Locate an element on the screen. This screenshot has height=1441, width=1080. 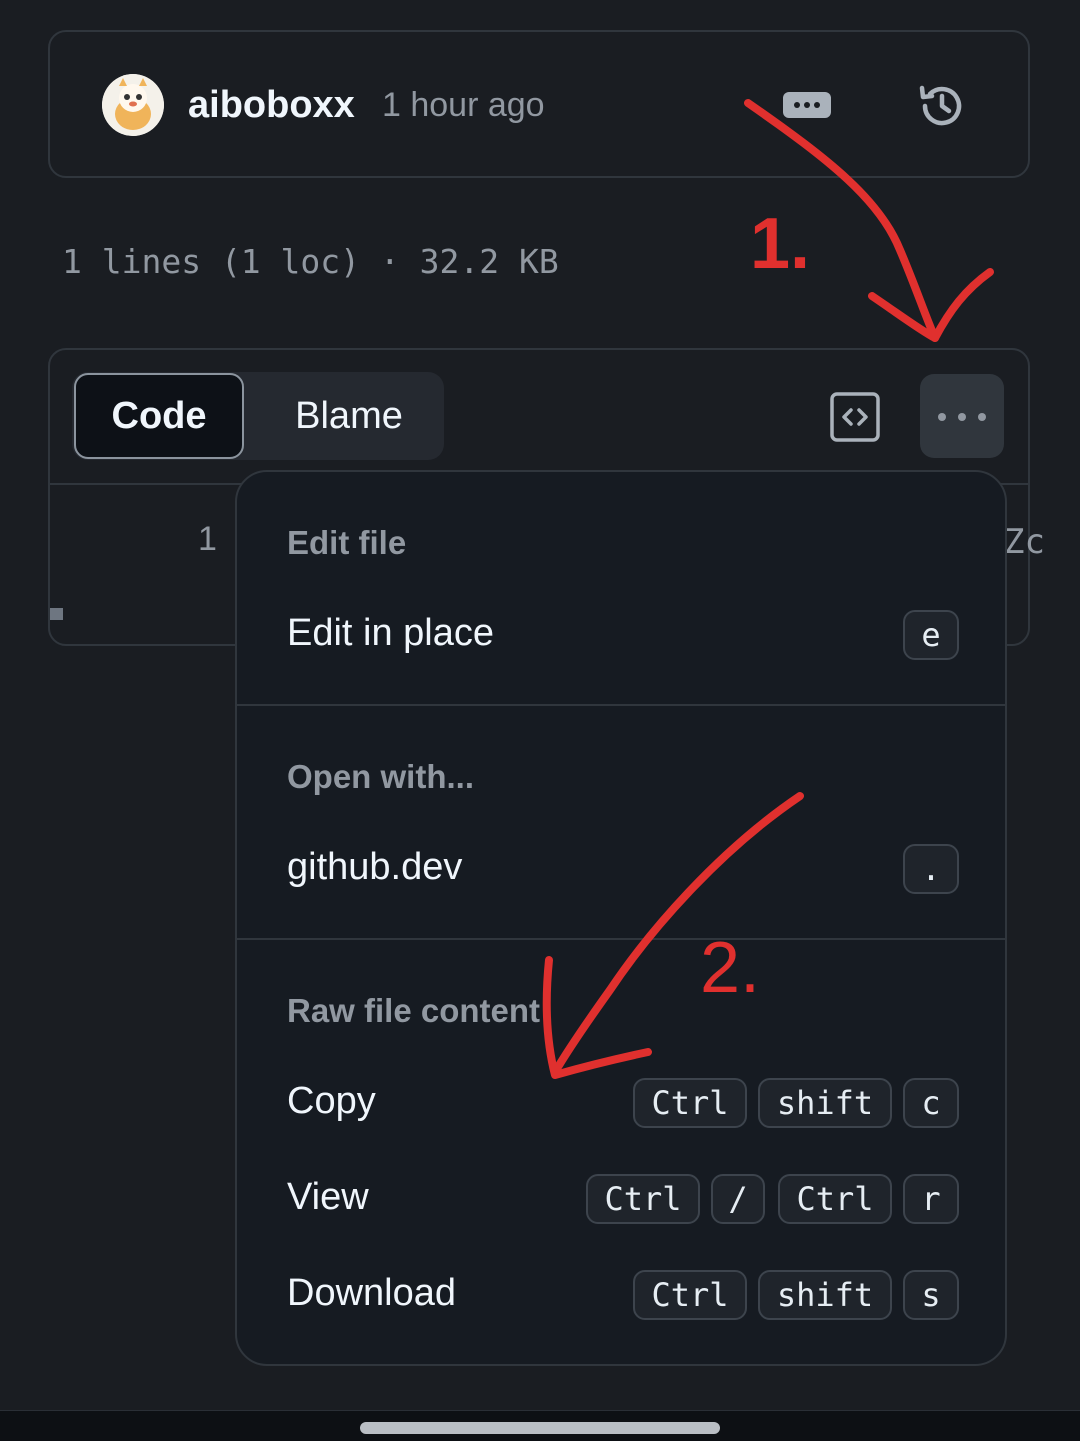
shortcut-key: e is located at coordinates (931, 635).